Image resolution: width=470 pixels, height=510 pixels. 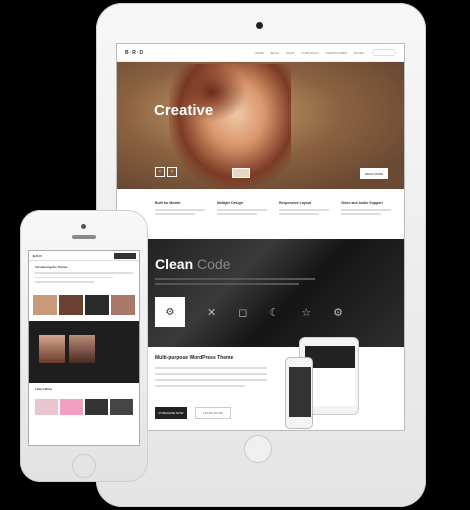 I want to click on phone-dark-section, so click(x=84, y=352).